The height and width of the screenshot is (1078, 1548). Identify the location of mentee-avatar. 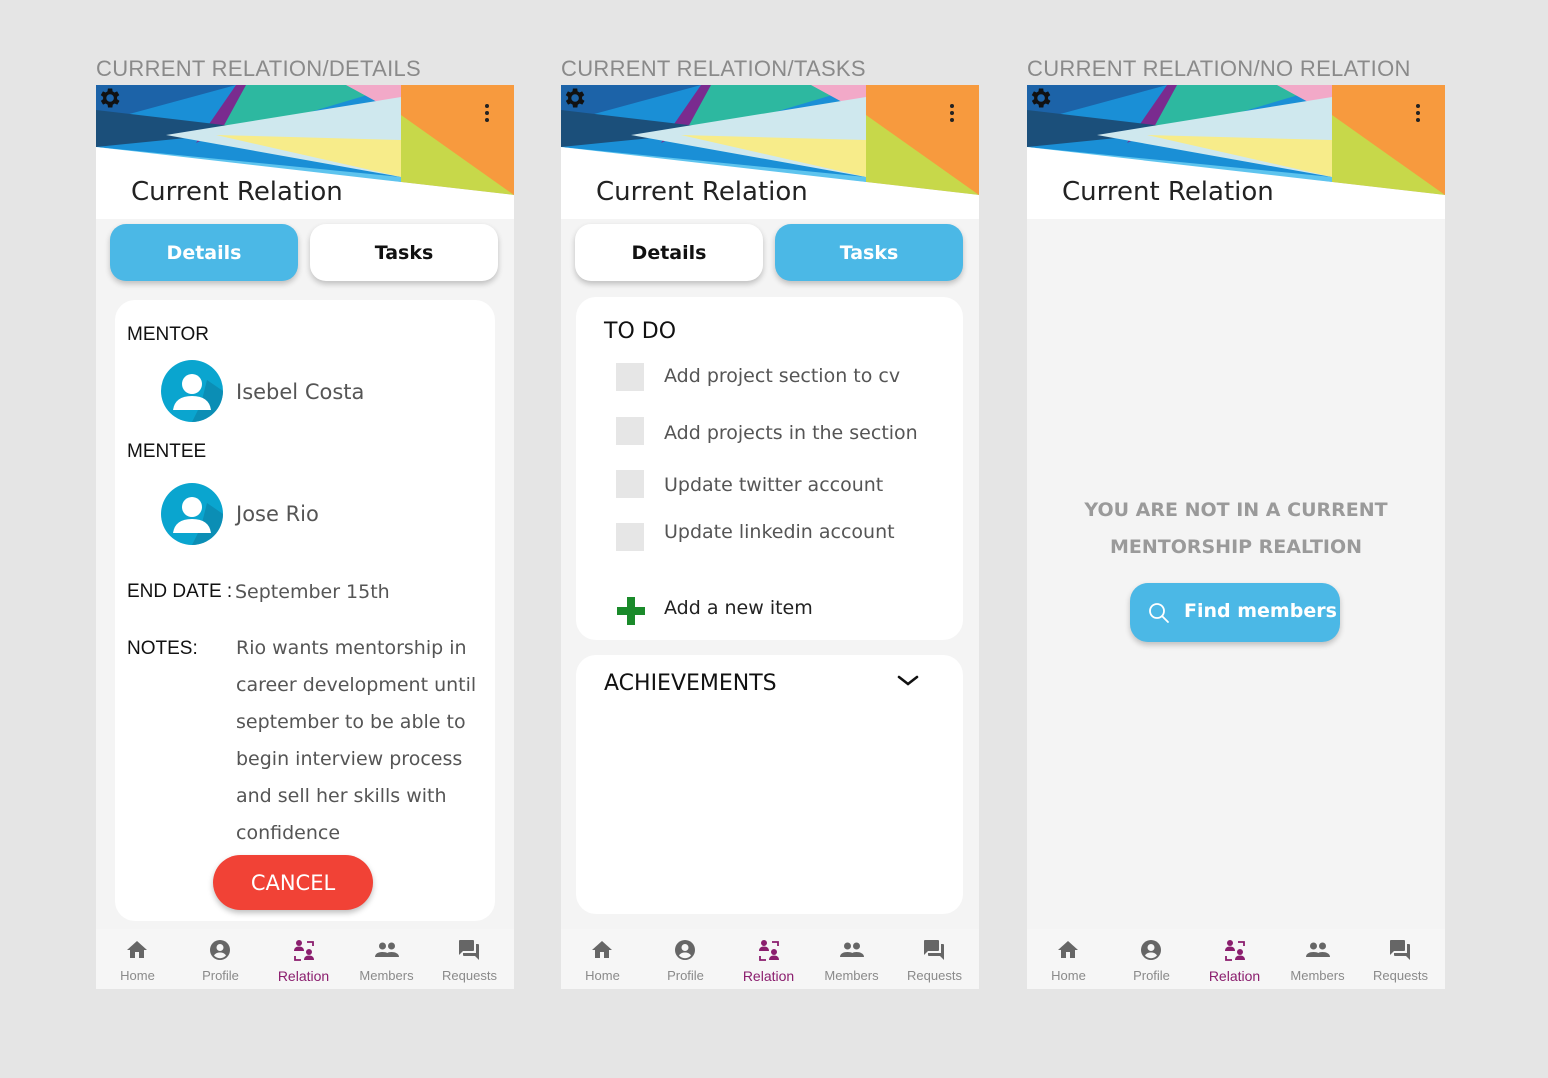
(192, 514).